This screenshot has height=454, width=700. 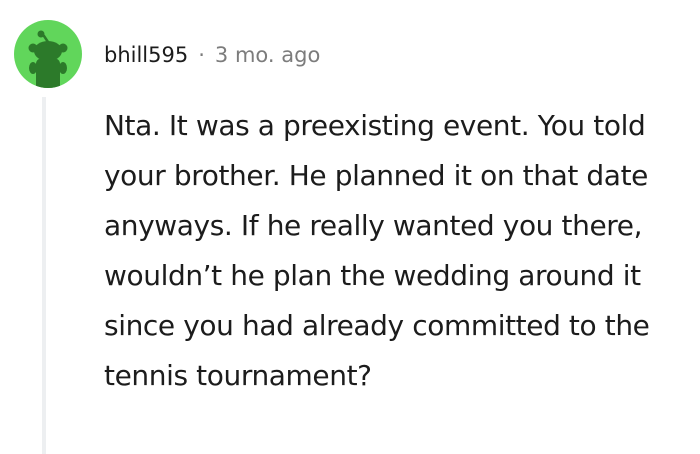 I want to click on thread-collapse-line, so click(x=44, y=275).